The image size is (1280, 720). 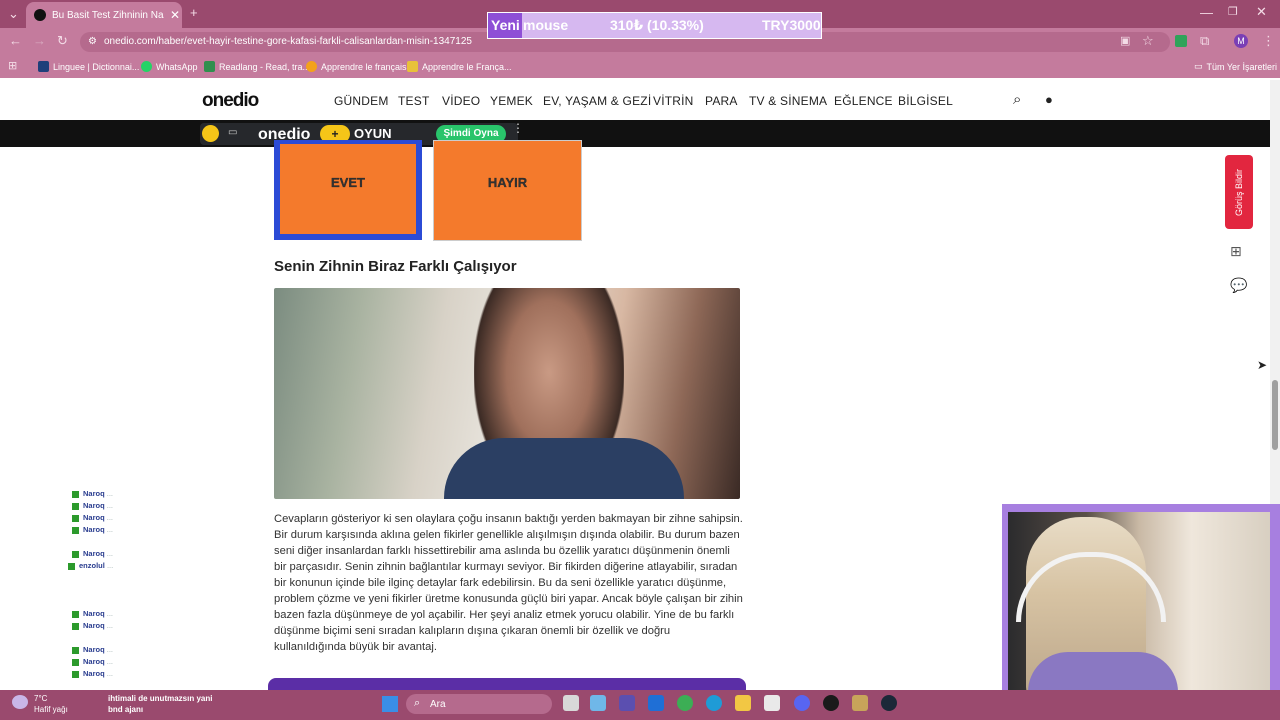 I want to click on league-icon, so click(x=860, y=703).